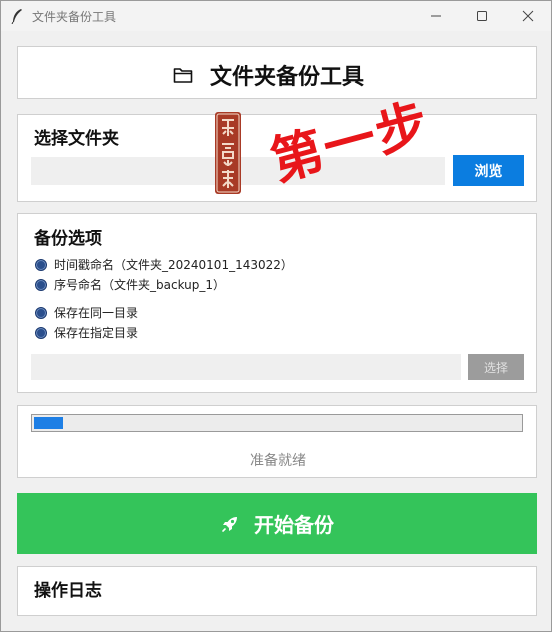 The image size is (552, 632). I want to click on header-panel: 文件夹备份工具, so click(277, 72).